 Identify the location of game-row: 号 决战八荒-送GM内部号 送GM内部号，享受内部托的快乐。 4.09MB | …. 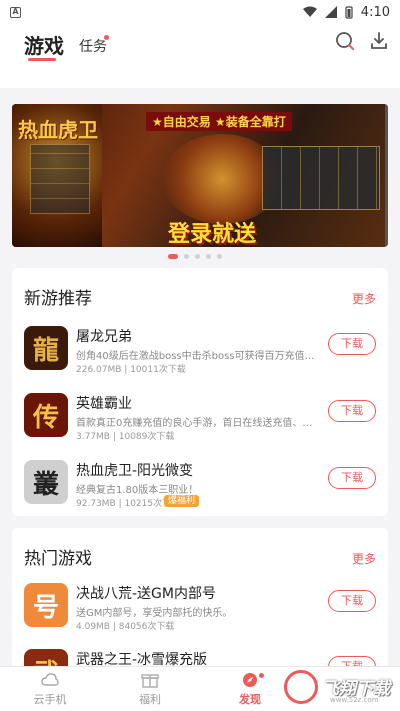
(200, 612).